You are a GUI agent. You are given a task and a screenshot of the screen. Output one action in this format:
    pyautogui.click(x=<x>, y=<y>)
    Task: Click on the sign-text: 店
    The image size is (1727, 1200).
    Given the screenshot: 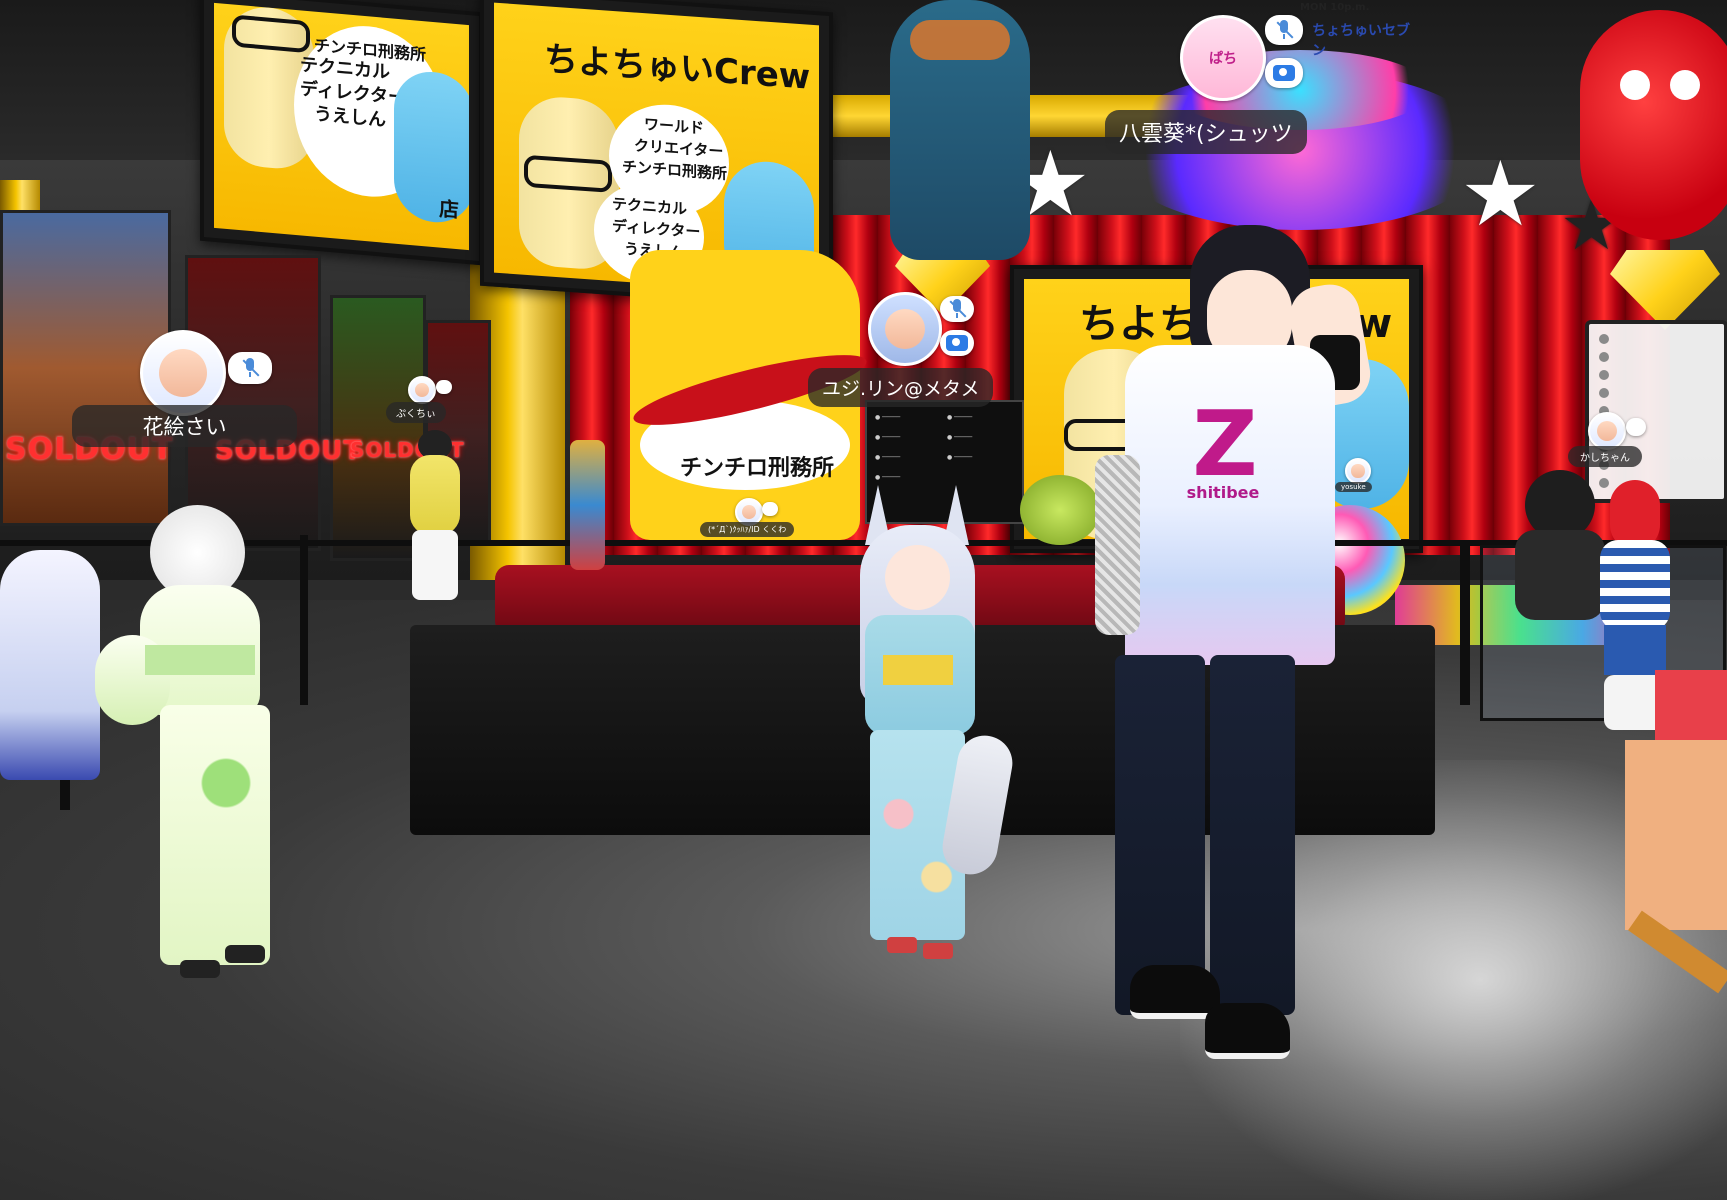 What is the action you would take?
    pyautogui.click(x=449, y=209)
    